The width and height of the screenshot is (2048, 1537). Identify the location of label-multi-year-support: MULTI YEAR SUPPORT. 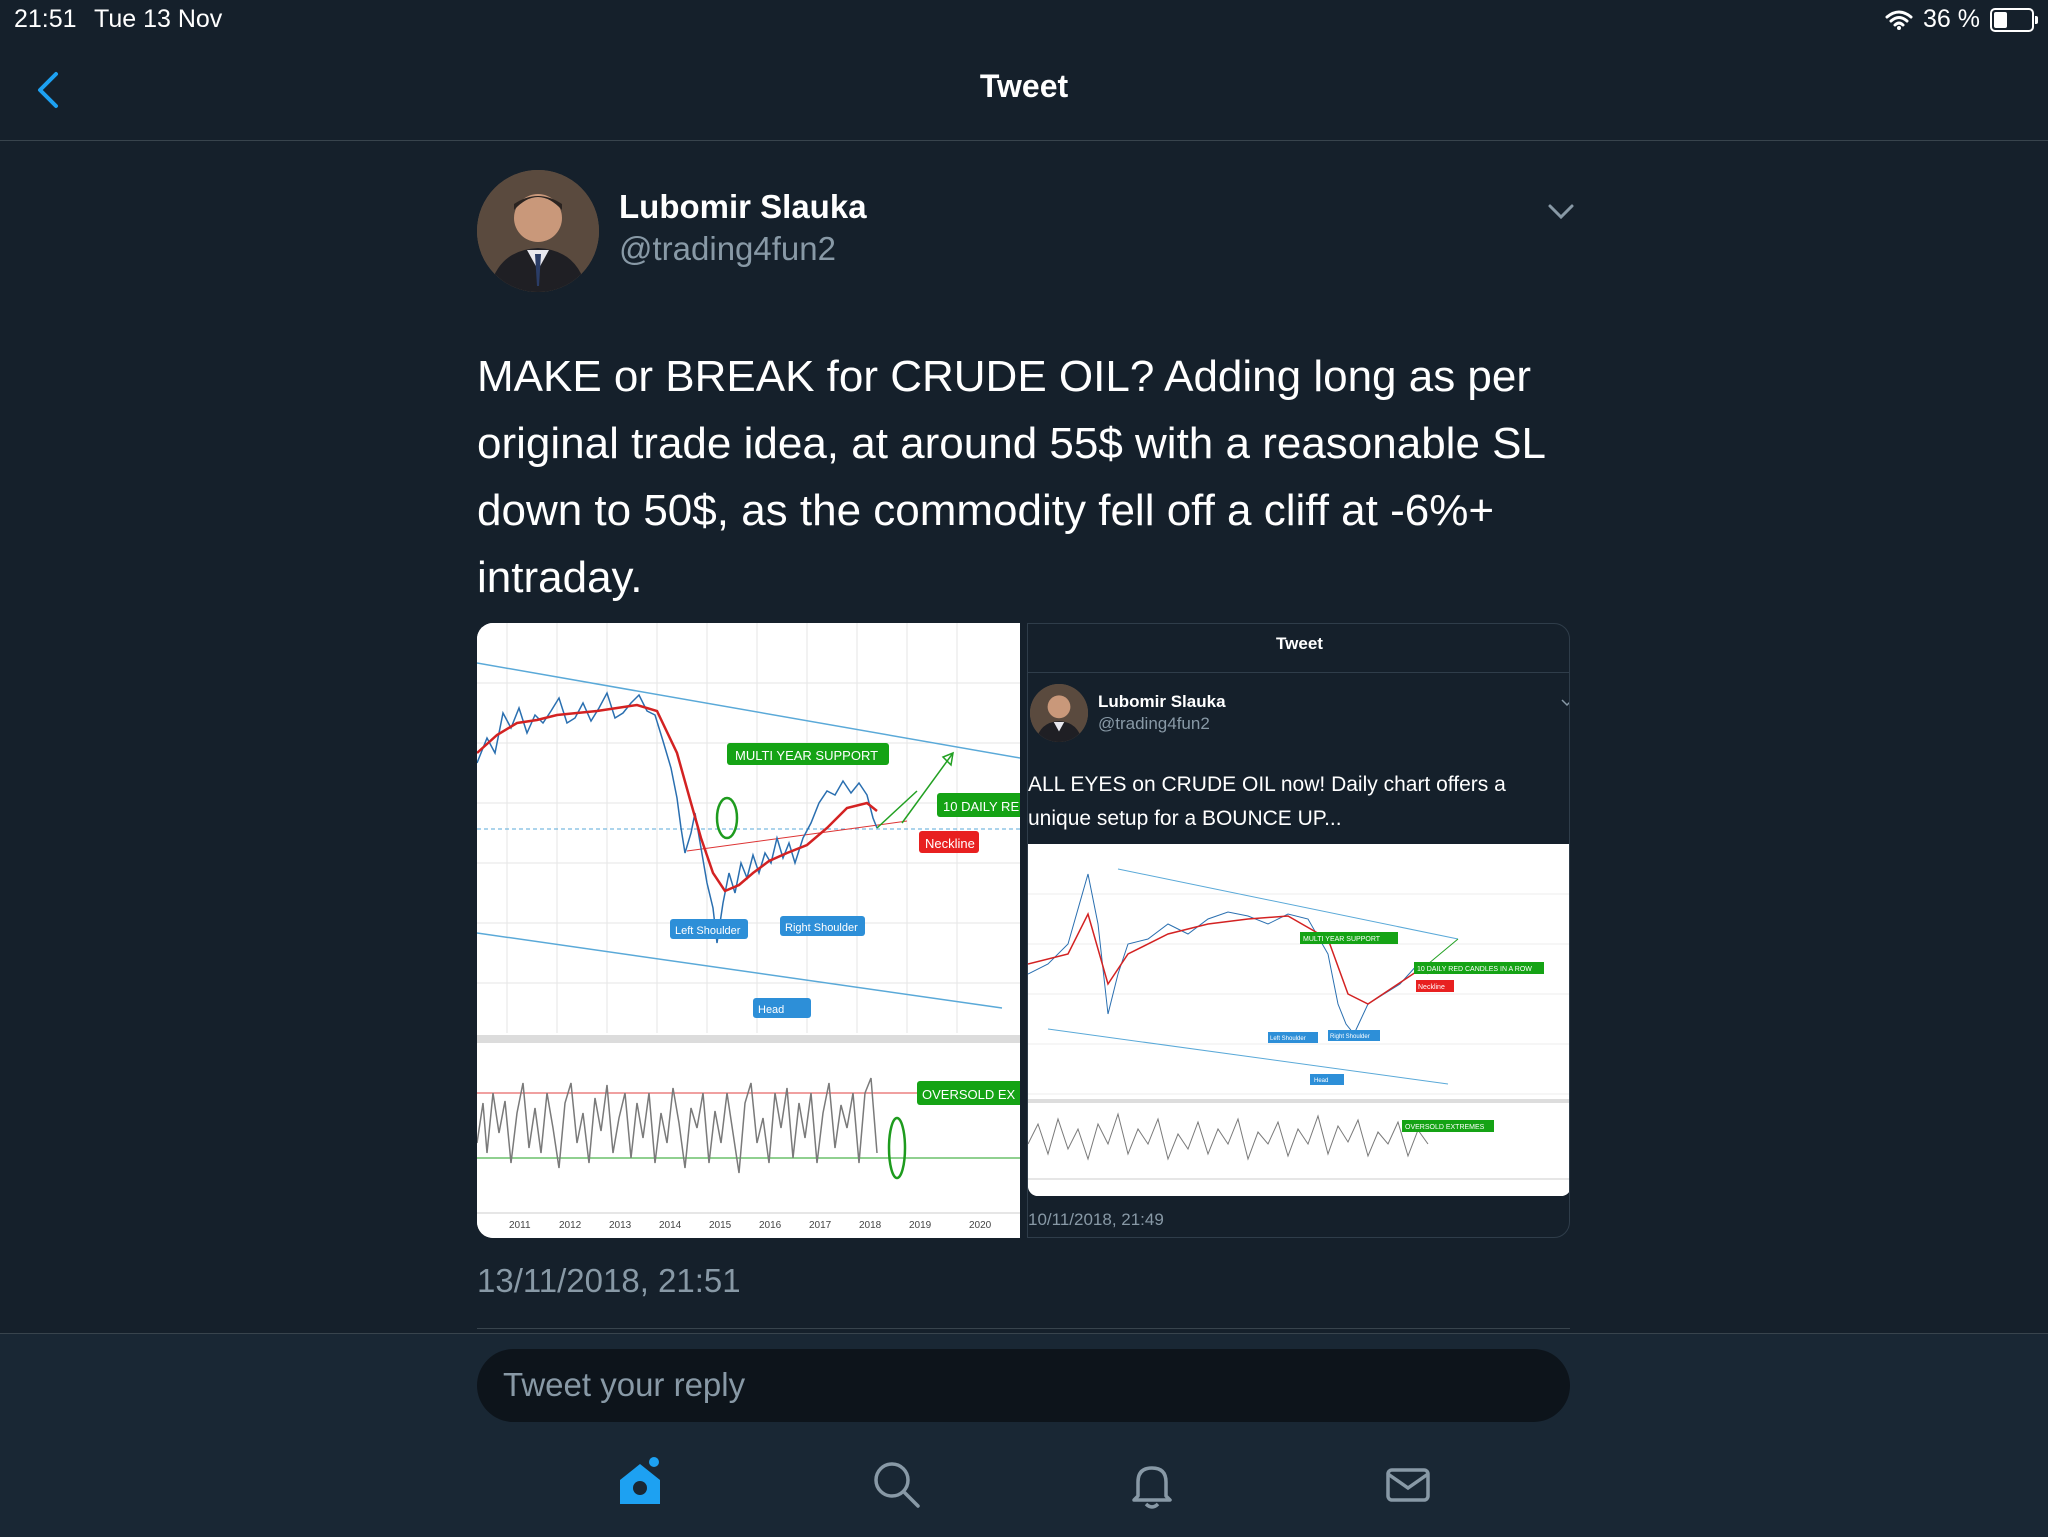
(808, 754).